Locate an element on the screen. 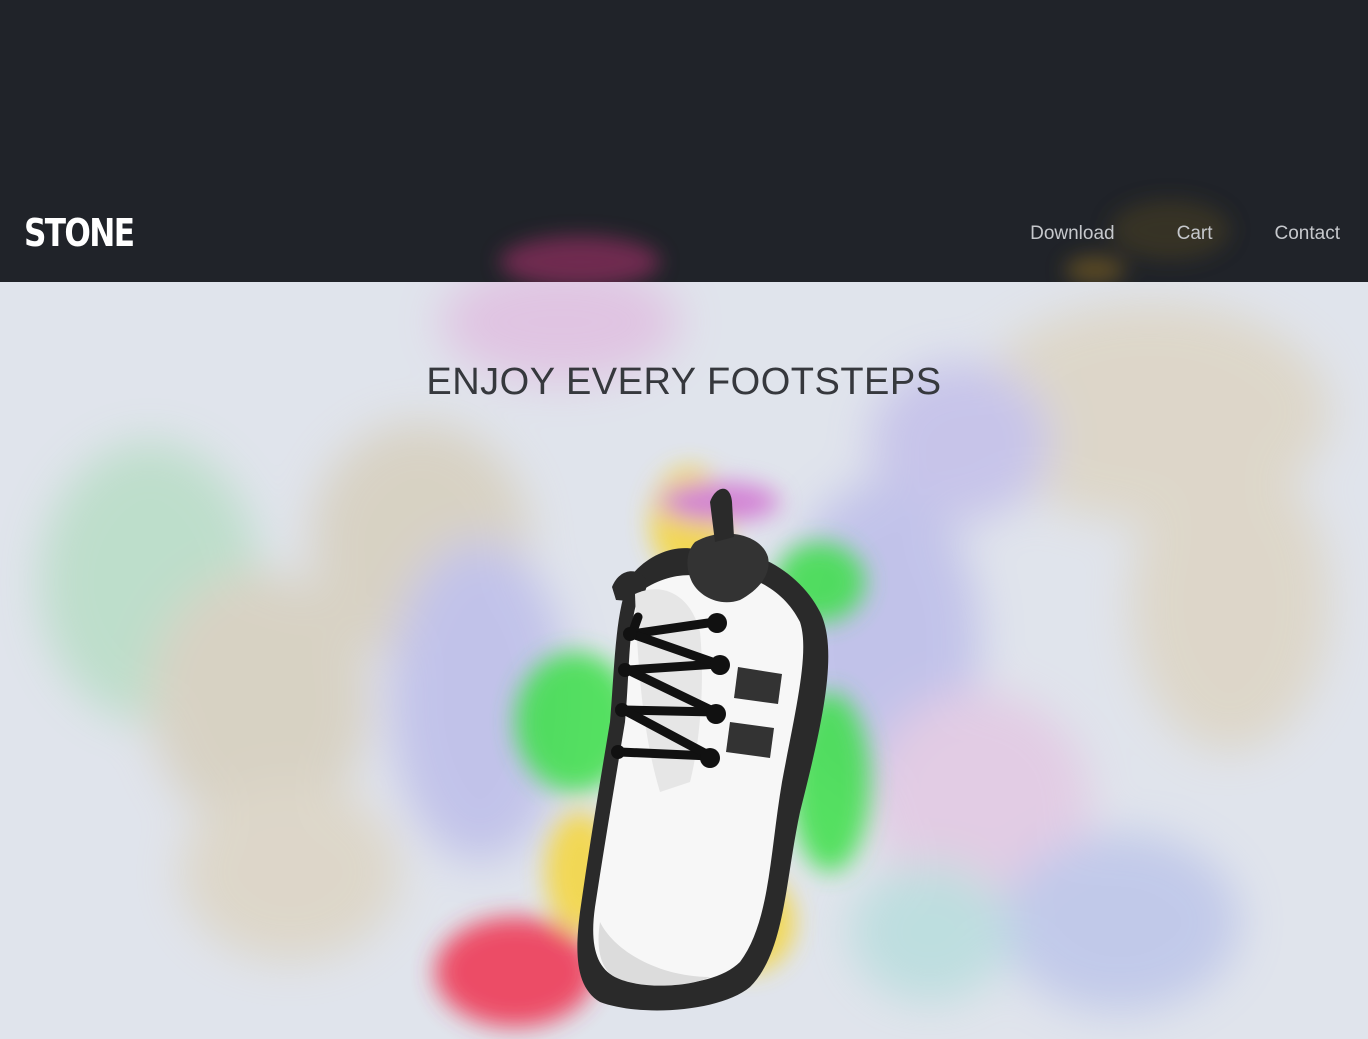 The width and height of the screenshot is (1368, 1039). sneaker-image is located at coordinates (703, 749).